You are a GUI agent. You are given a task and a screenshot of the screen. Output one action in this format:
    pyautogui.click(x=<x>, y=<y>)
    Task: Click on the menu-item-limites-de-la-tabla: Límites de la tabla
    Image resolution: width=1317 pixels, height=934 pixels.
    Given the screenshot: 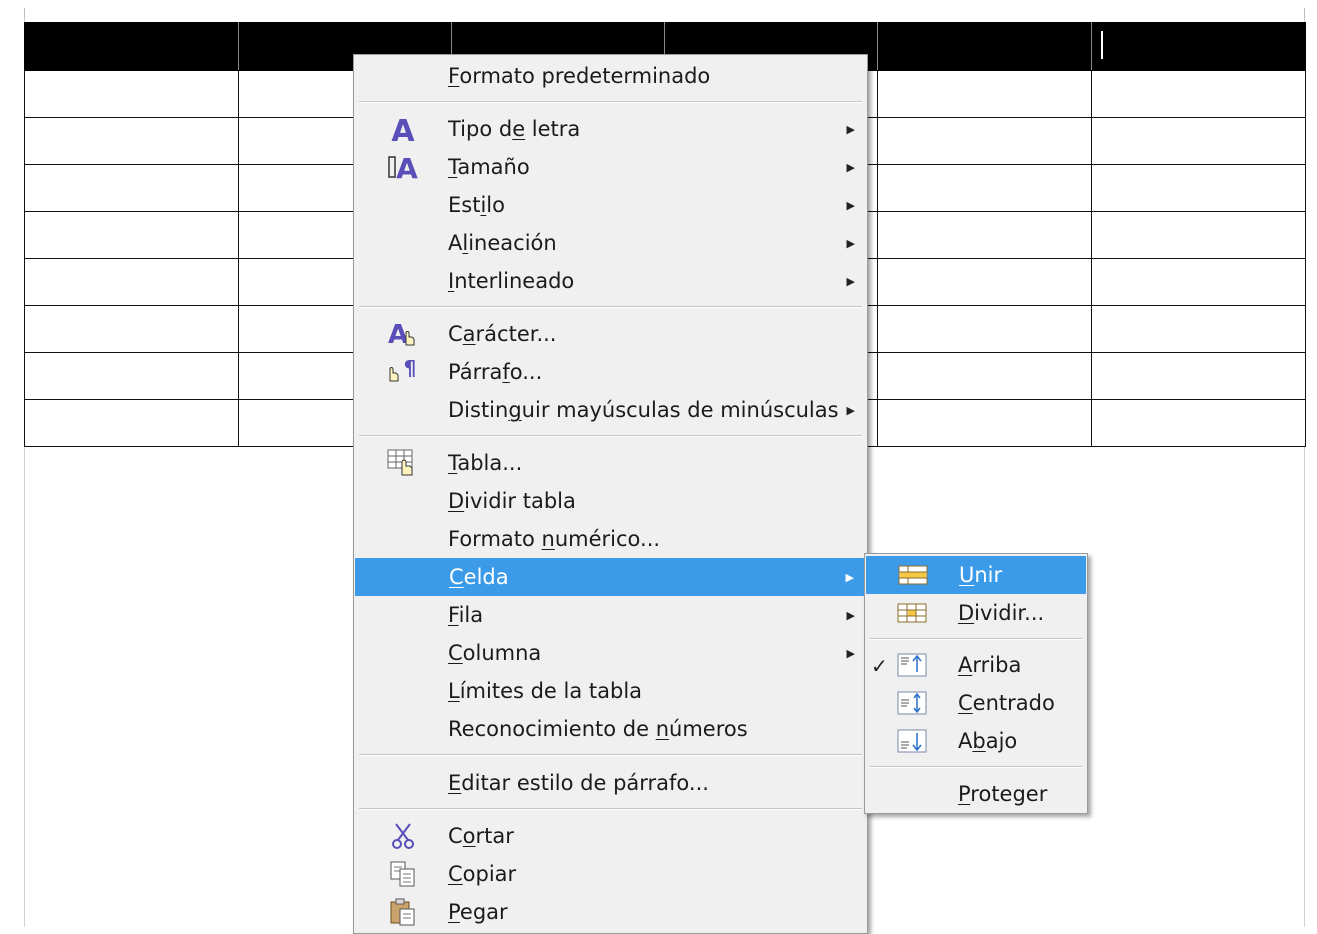 What is the action you would take?
    pyautogui.click(x=610, y=691)
    